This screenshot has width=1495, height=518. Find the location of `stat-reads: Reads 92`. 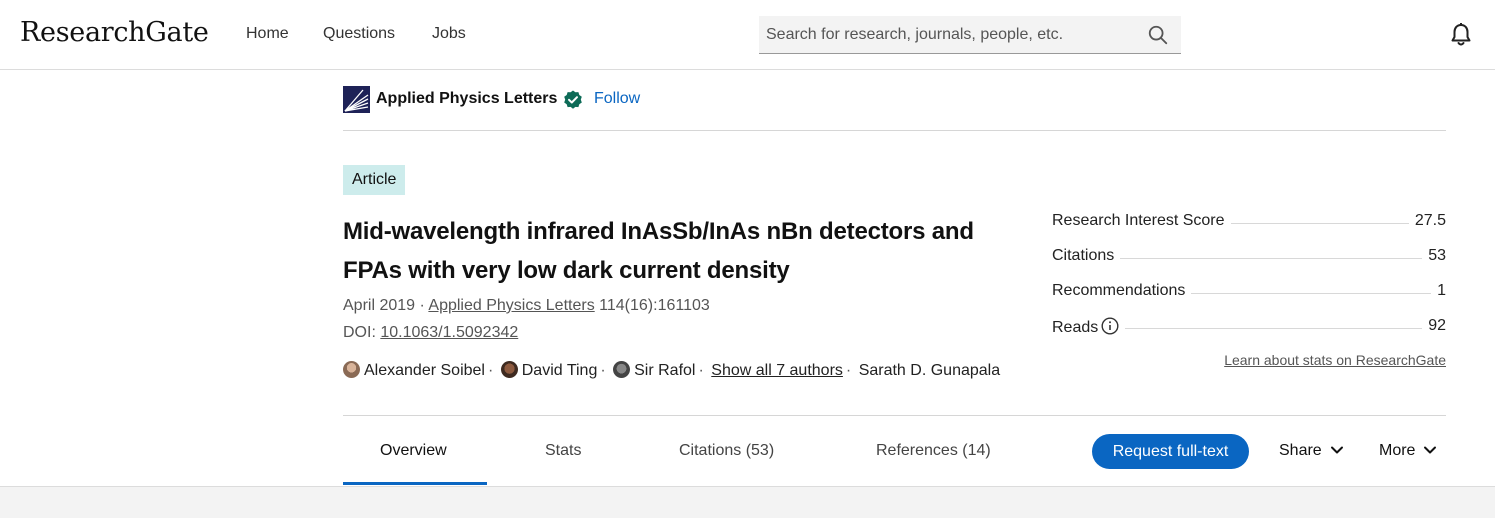

stat-reads: Reads 92 is located at coordinates (1249, 328).